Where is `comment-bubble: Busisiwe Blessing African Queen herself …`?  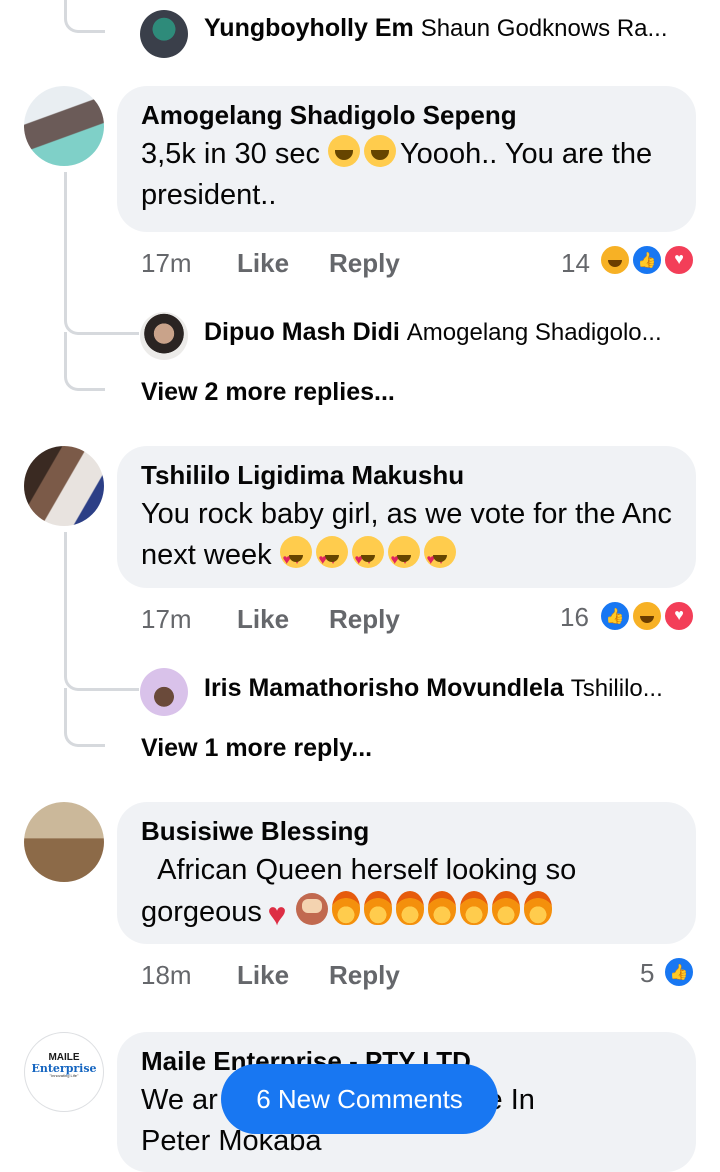 comment-bubble: Busisiwe Blessing African Queen herself … is located at coordinates (406, 873).